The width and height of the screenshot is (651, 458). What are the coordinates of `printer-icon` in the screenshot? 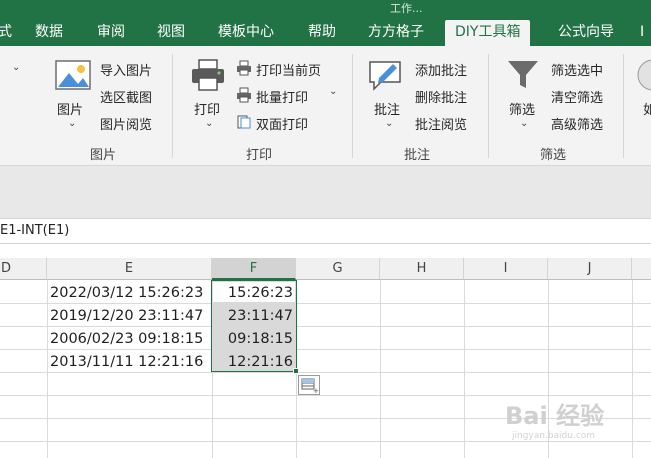 It's located at (208, 75).